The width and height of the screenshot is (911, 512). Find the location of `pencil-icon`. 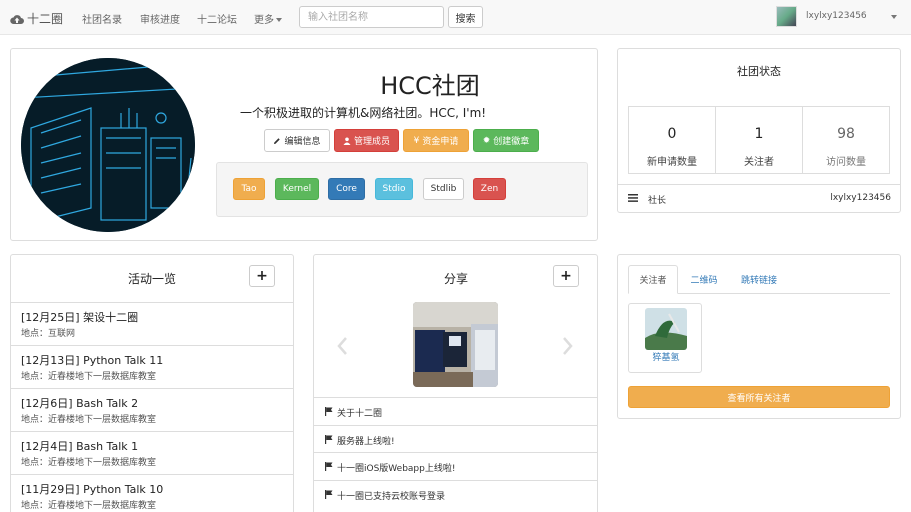

pencil-icon is located at coordinates (277, 140).